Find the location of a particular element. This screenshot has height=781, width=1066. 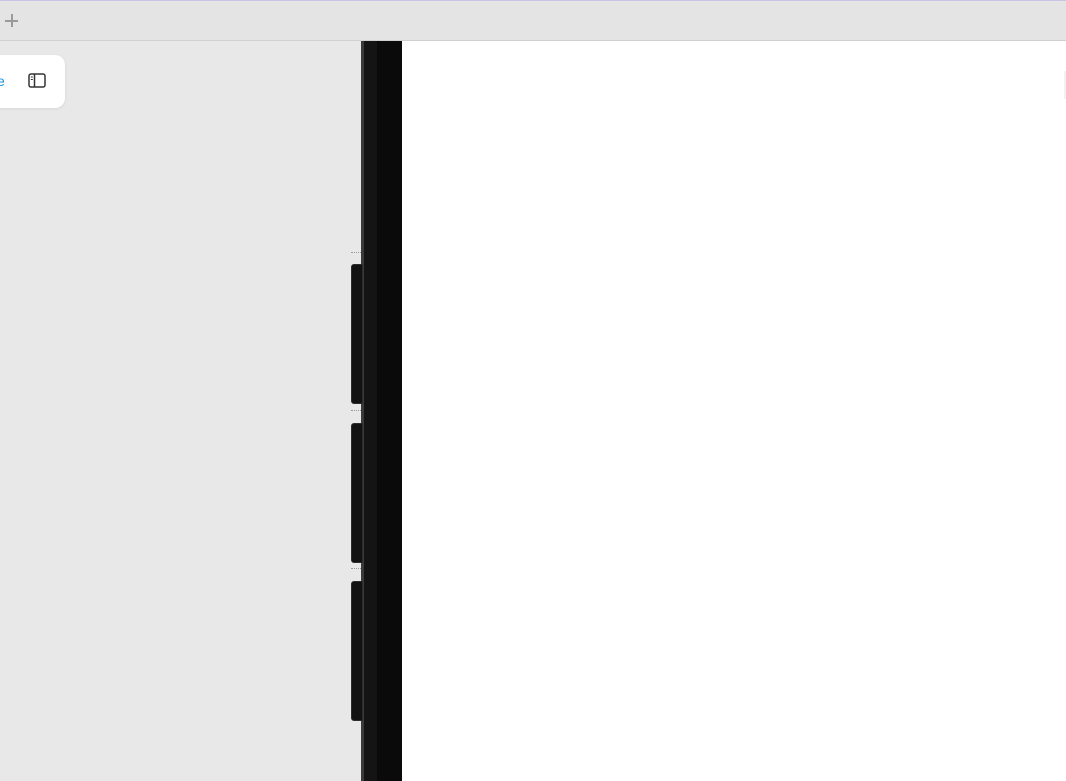

side-button-volume-up is located at coordinates (357, 334).